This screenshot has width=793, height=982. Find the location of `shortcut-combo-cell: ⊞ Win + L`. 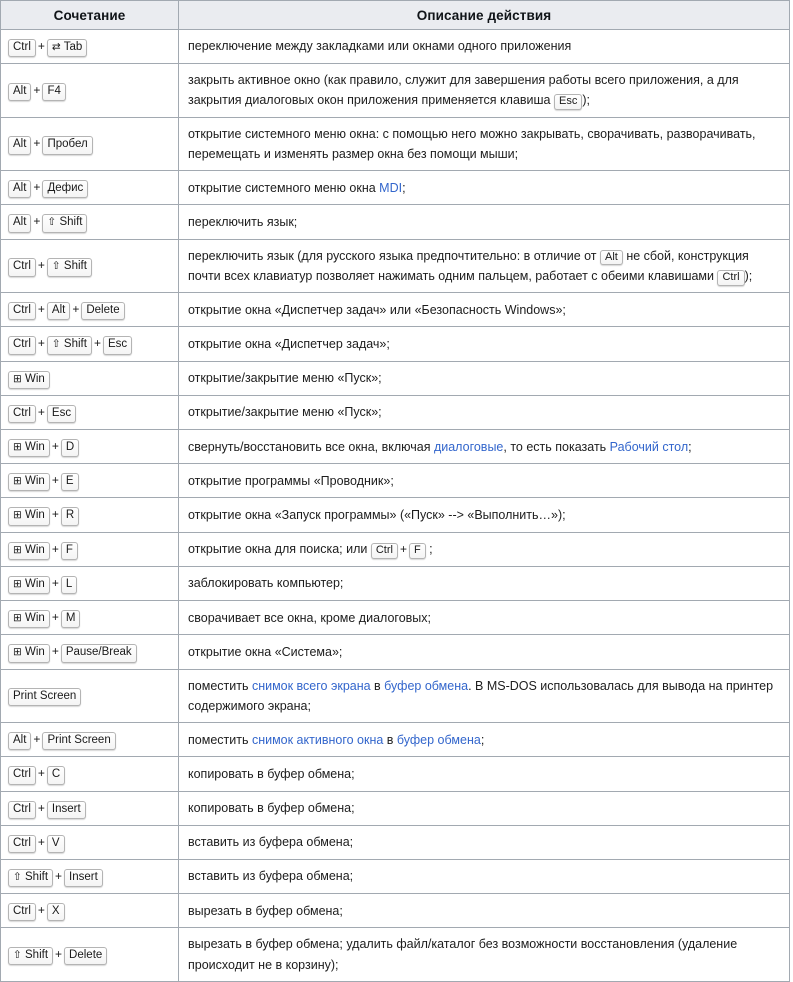

shortcut-combo-cell: ⊞ Win + L is located at coordinates (89, 583).